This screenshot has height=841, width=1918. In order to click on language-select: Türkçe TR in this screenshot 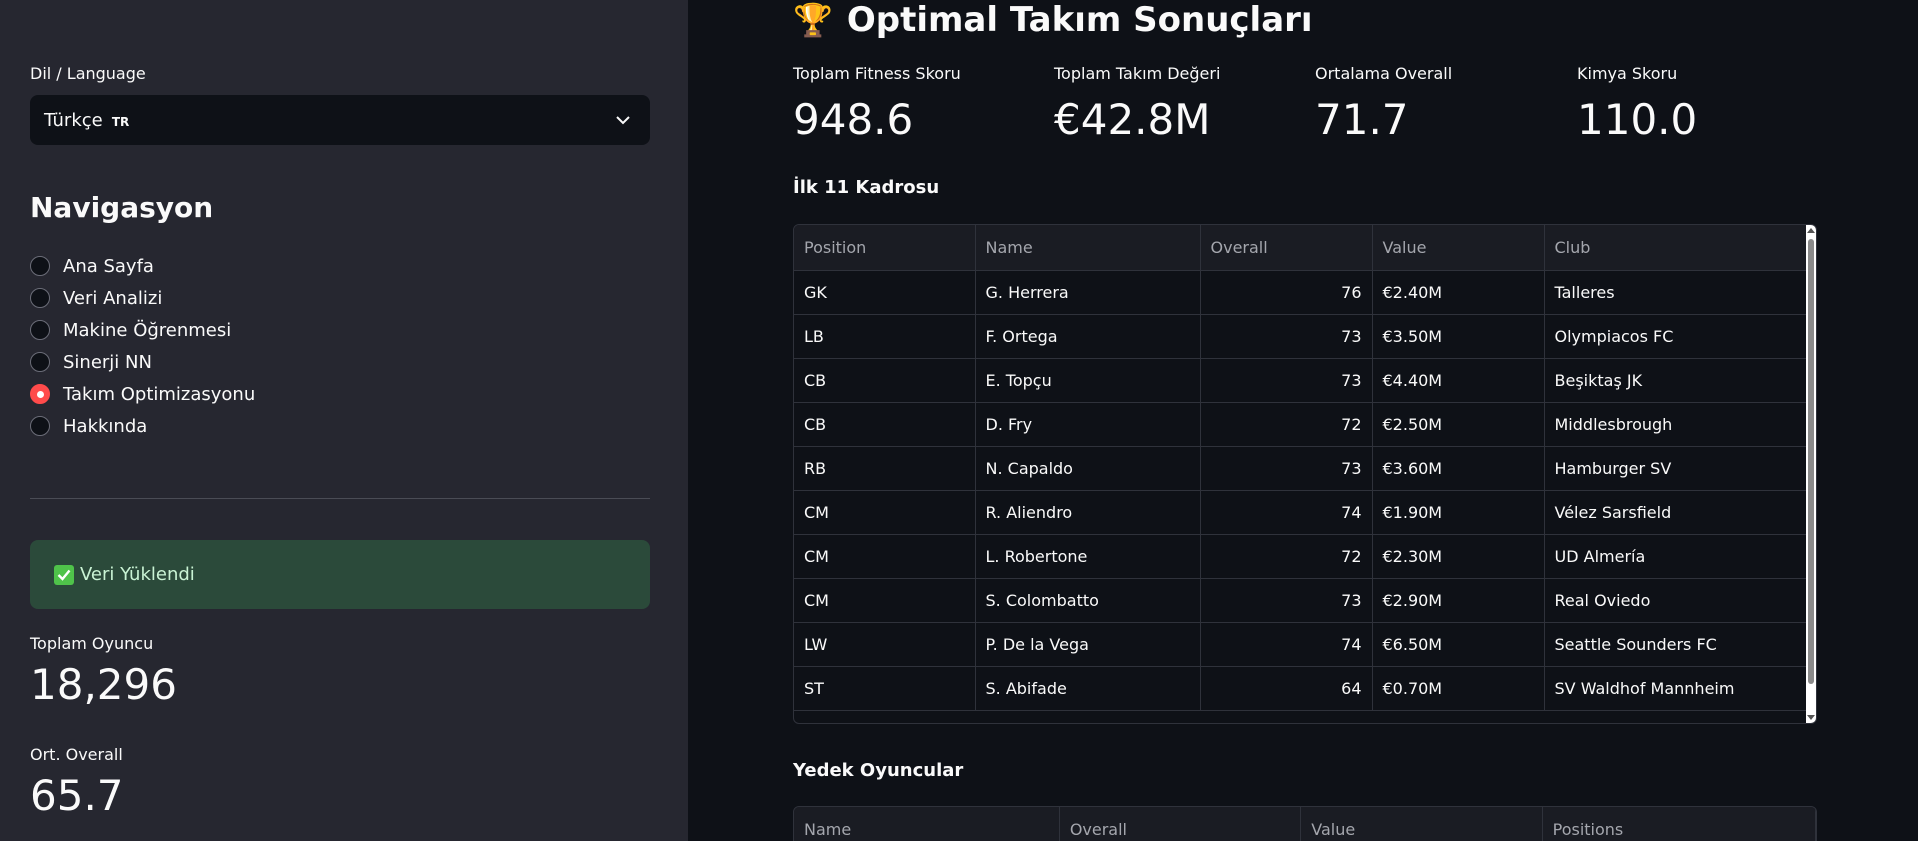, I will do `click(340, 120)`.